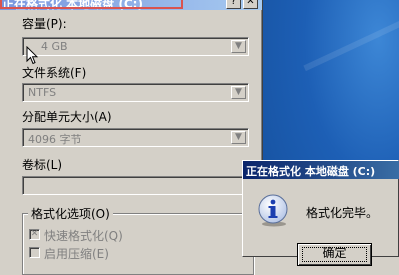 Image resolution: width=399 pixels, height=275 pixels. I want to click on enable-compression-checkbox, so click(34, 252).